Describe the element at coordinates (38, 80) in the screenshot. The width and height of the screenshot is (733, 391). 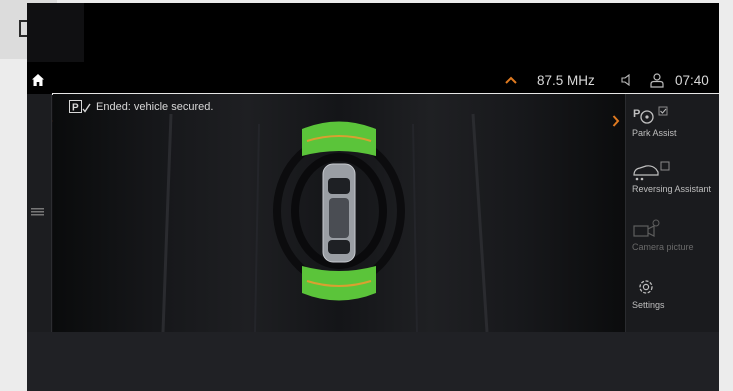
I see `home-icon` at that location.